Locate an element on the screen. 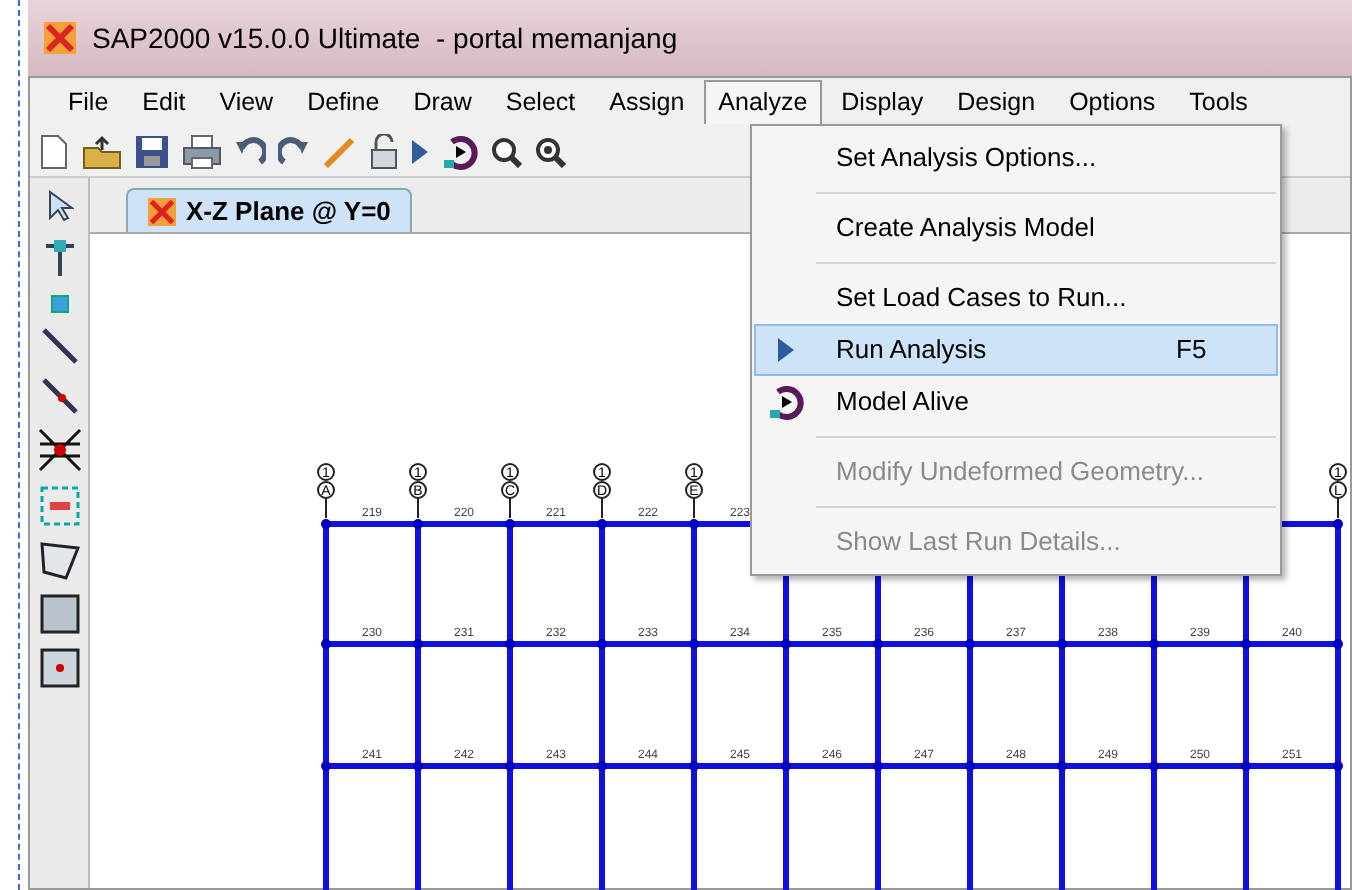 The image size is (1352, 890). menu-option: Run Analysis F5 is located at coordinates (1016, 350).